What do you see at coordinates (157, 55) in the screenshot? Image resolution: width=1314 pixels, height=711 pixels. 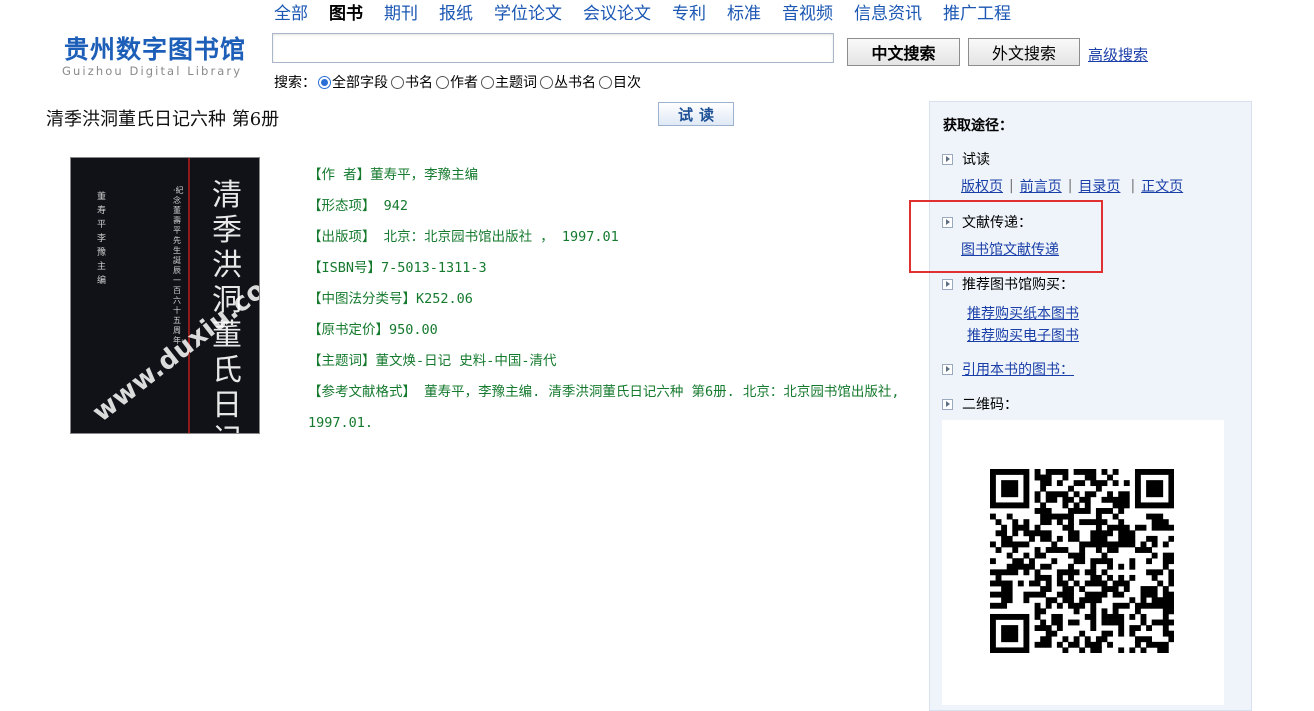 I see `site-logo: 贵州数字图书馆 Guizhou Digital Library` at bounding box center [157, 55].